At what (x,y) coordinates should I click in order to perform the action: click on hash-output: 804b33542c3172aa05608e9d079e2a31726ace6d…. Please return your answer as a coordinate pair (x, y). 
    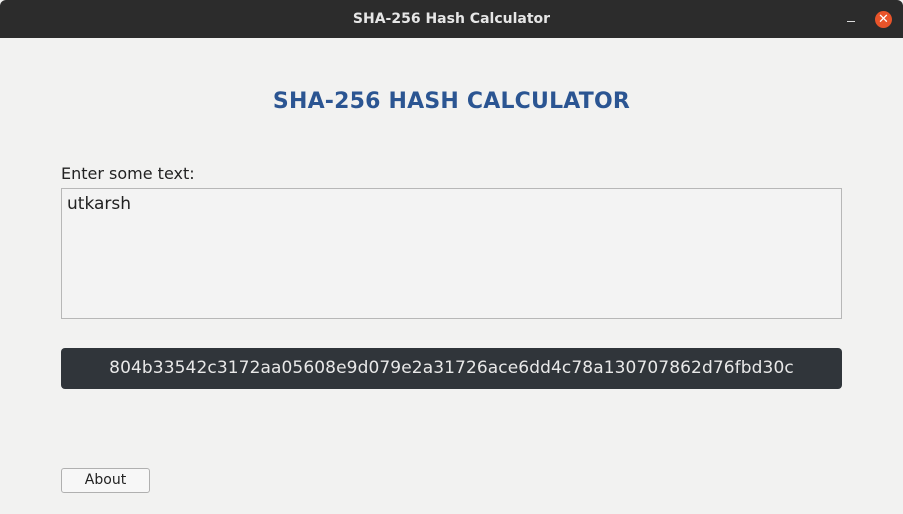
    Looking at the image, I should click on (451, 368).